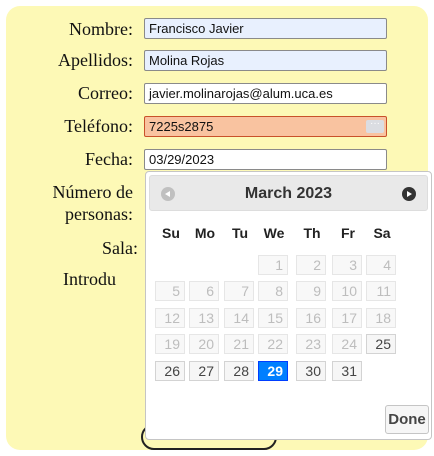 This screenshot has width=434, height=456. Describe the element at coordinates (311, 318) in the screenshot. I see `day-cell: 16` at that location.